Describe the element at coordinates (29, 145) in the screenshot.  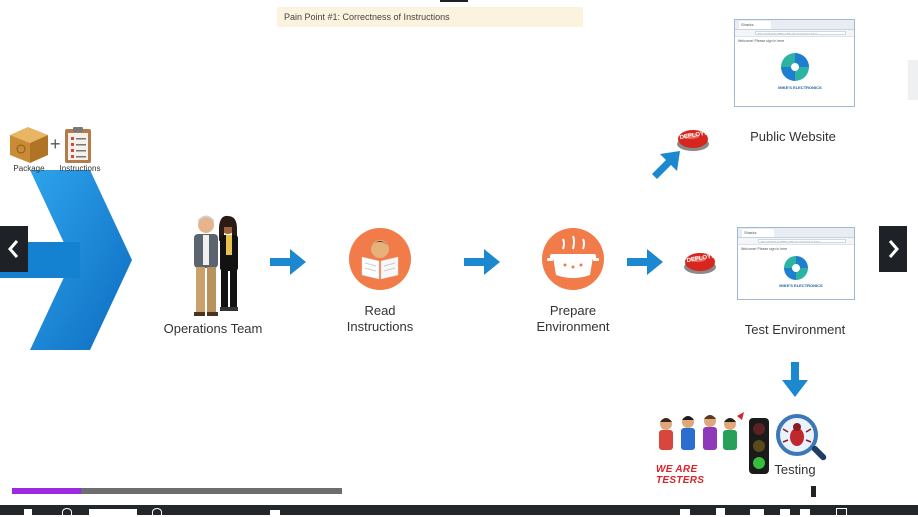
I see `package-icon` at that location.